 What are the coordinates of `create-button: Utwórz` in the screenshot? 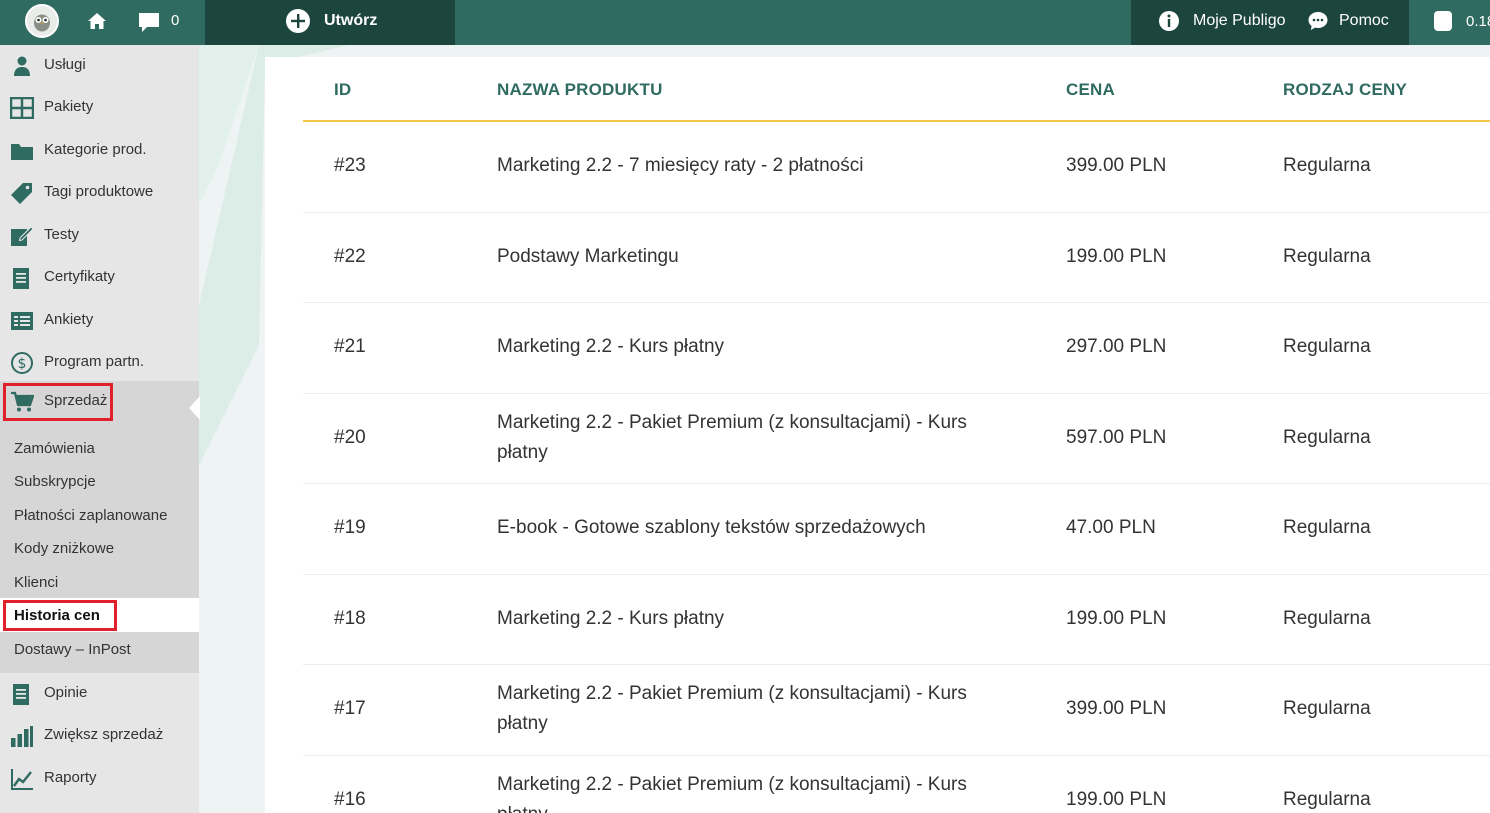 It's located at (330, 22).